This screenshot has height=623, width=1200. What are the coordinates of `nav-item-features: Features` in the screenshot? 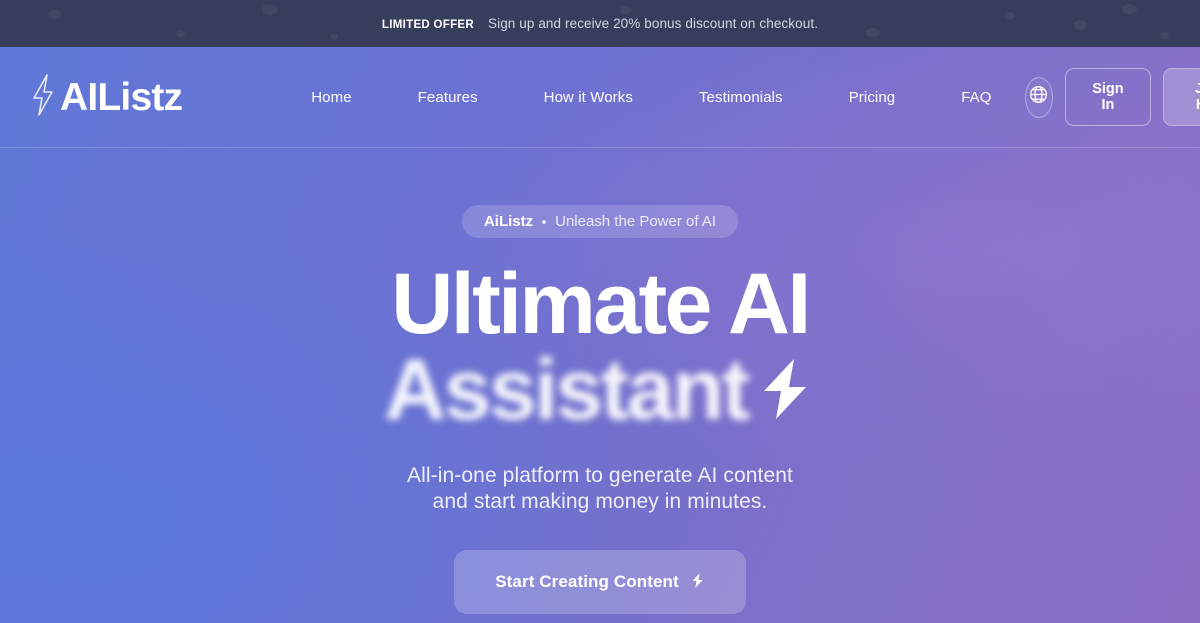 It's located at (448, 97).